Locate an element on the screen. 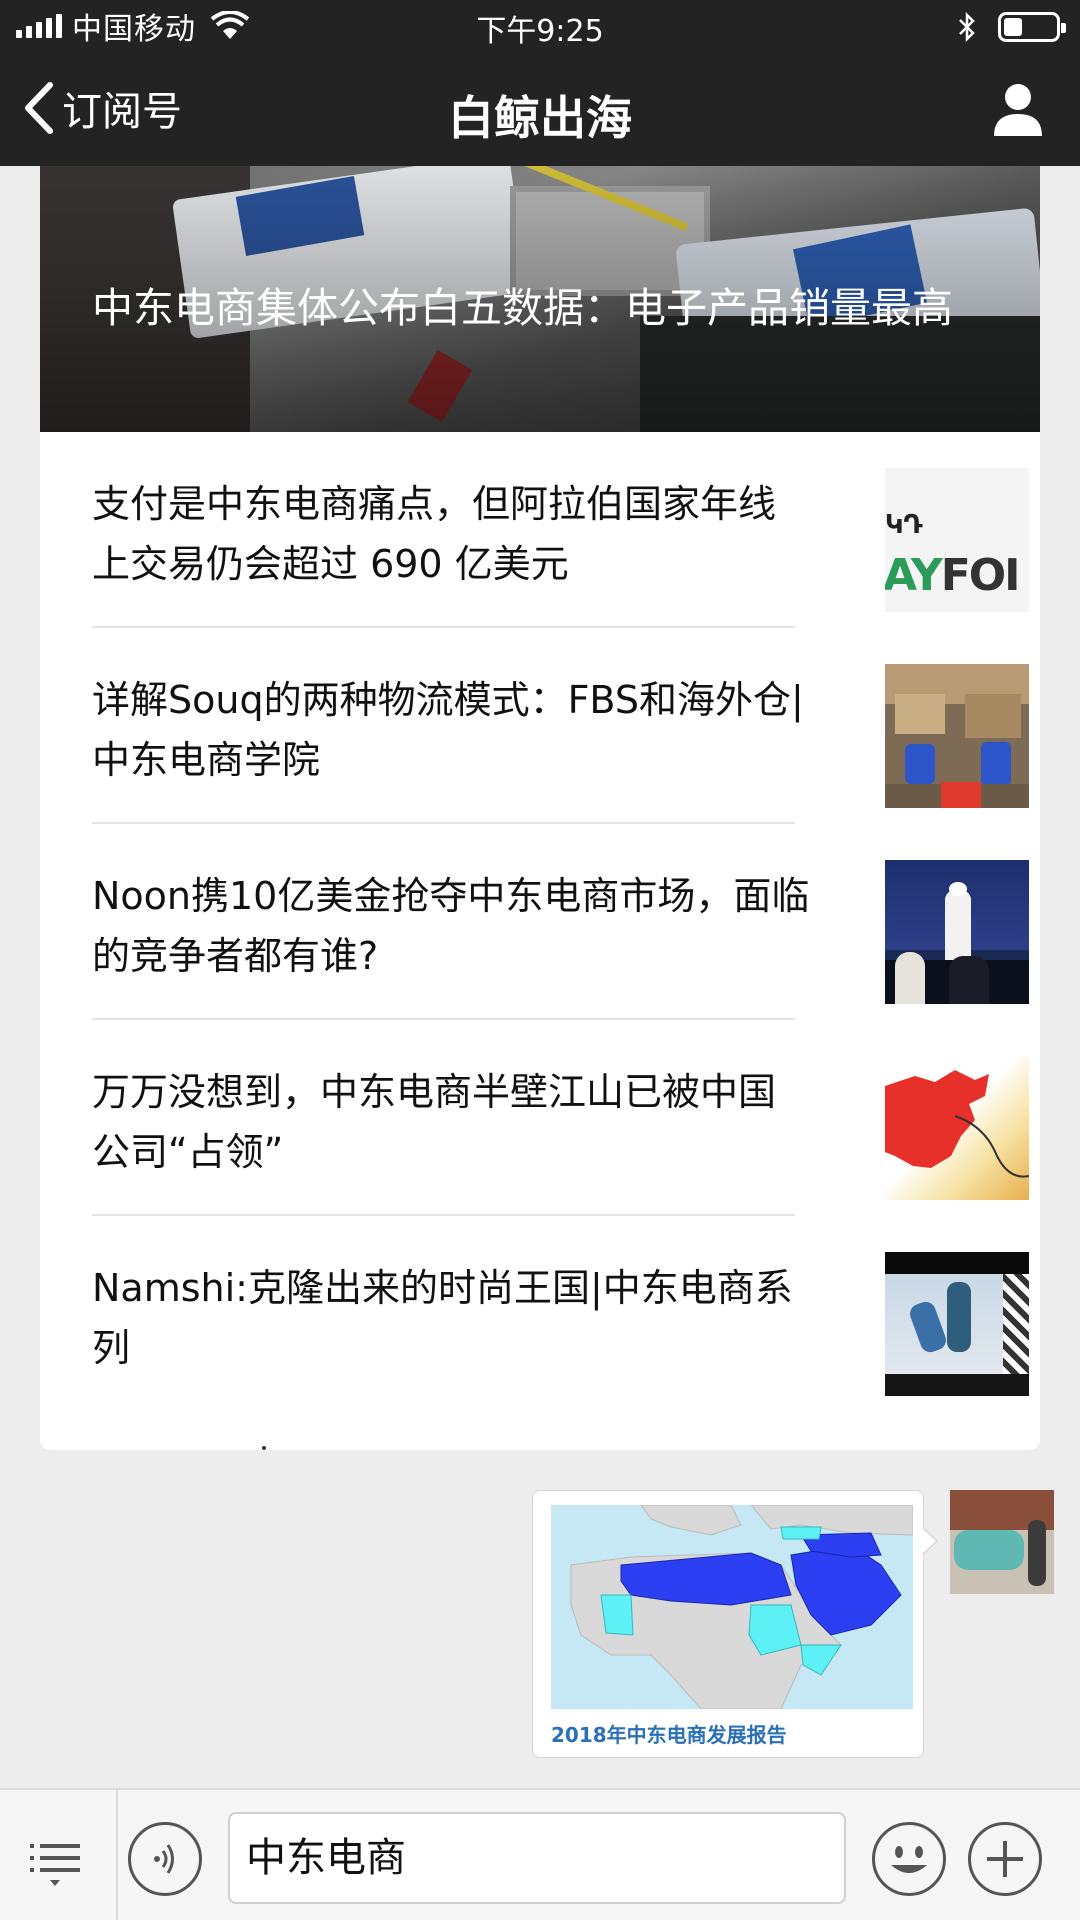 This screenshot has width=1080, height=1920. middle-east-map-image is located at coordinates (732, 1607).